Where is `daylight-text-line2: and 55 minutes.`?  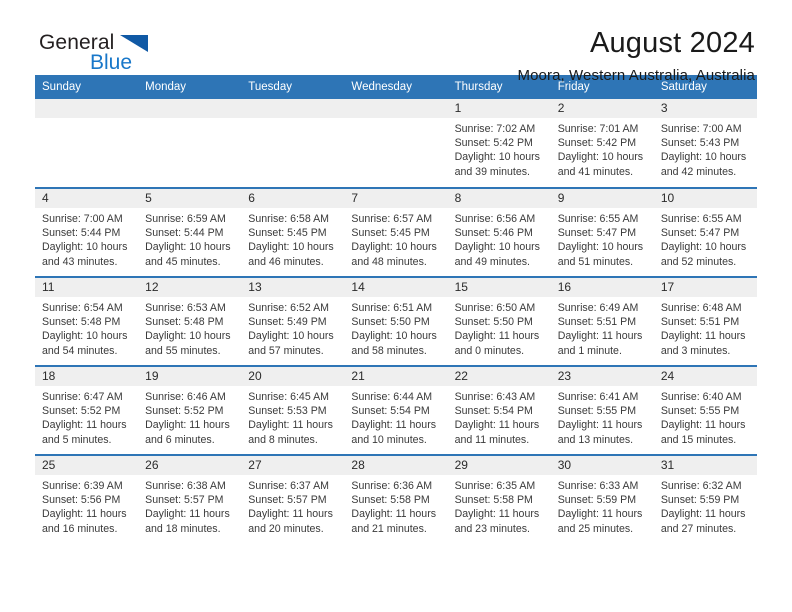 daylight-text-line2: and 55 minutes. is located at coordinates (183, 350).